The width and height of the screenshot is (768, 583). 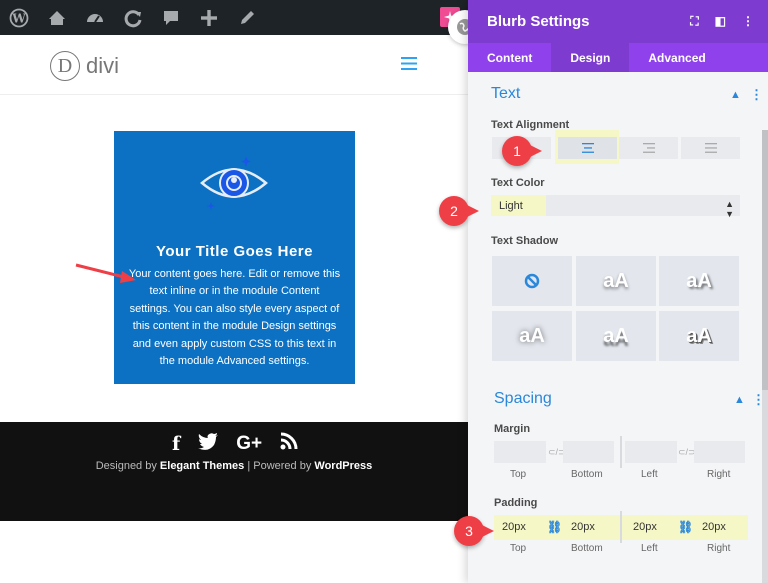 What do you see at coordinates (649, 548) in the screenshot?
I see `padding-left-label: Left` at bounding box center [649, 548].